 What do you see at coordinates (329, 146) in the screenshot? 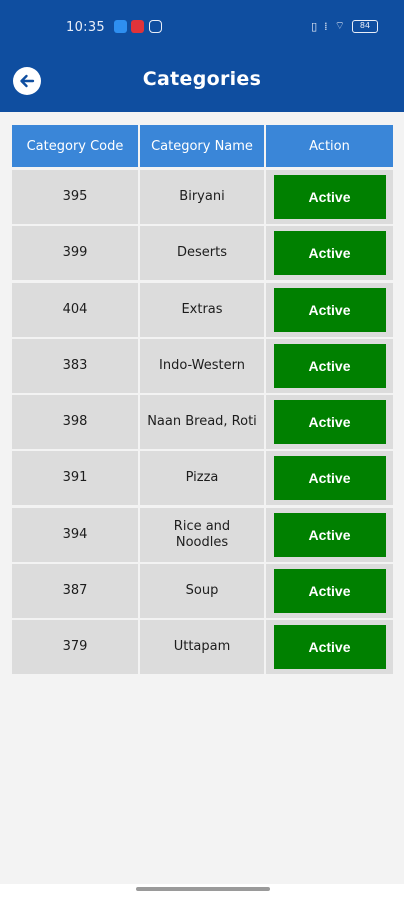
I see `column-header-action: Action` at bounding box center [329, 146].